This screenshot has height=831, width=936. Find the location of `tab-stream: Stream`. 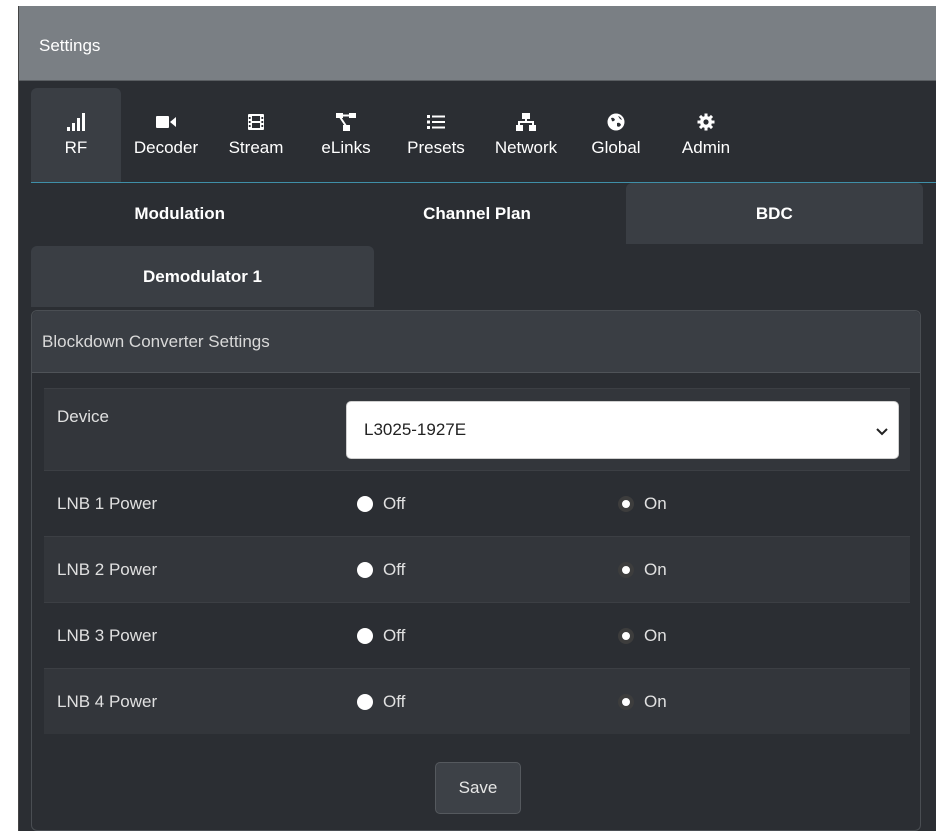

tab-stream: Stream is located at coordinates (256, 135).